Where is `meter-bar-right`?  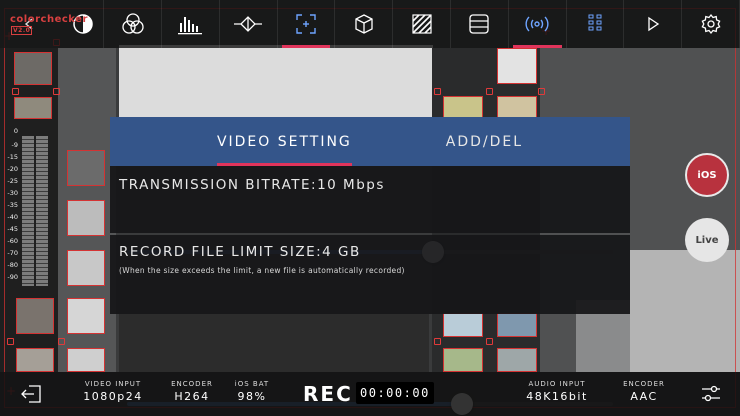
meter-bar-right is located at coordinates (42, 211).